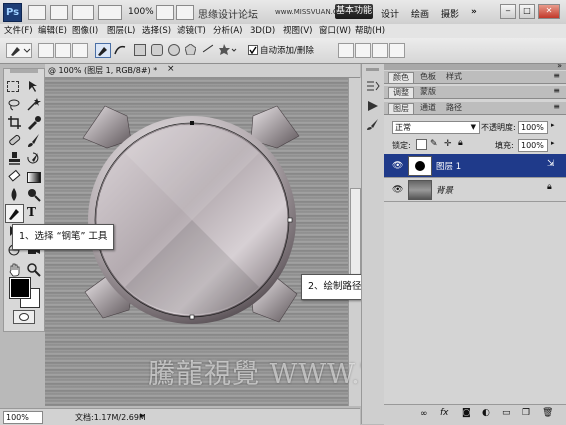  I want to click on marquee-tool-icon, so click(13, 86).